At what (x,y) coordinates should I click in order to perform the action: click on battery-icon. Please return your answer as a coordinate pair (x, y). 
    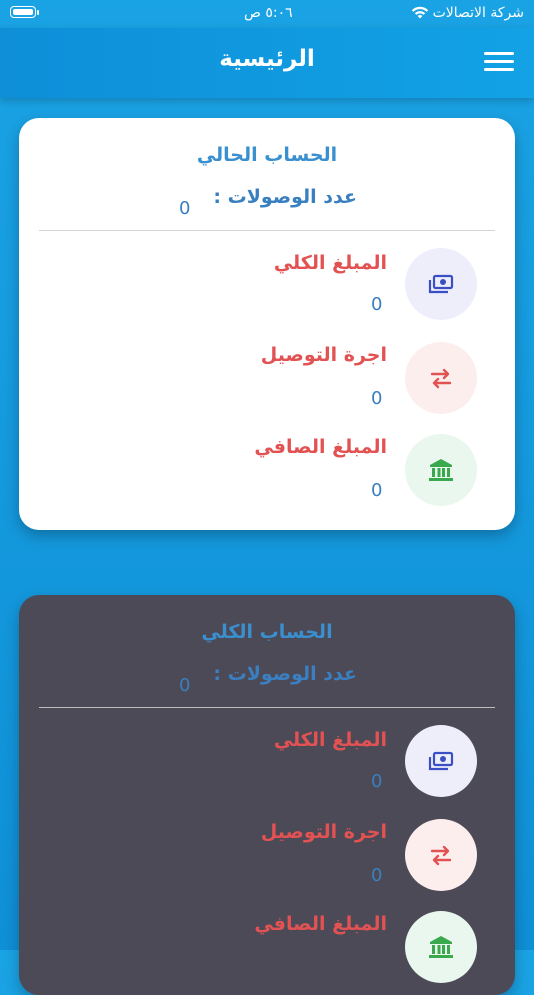
    Looking at the image, I should click on (23, 12).